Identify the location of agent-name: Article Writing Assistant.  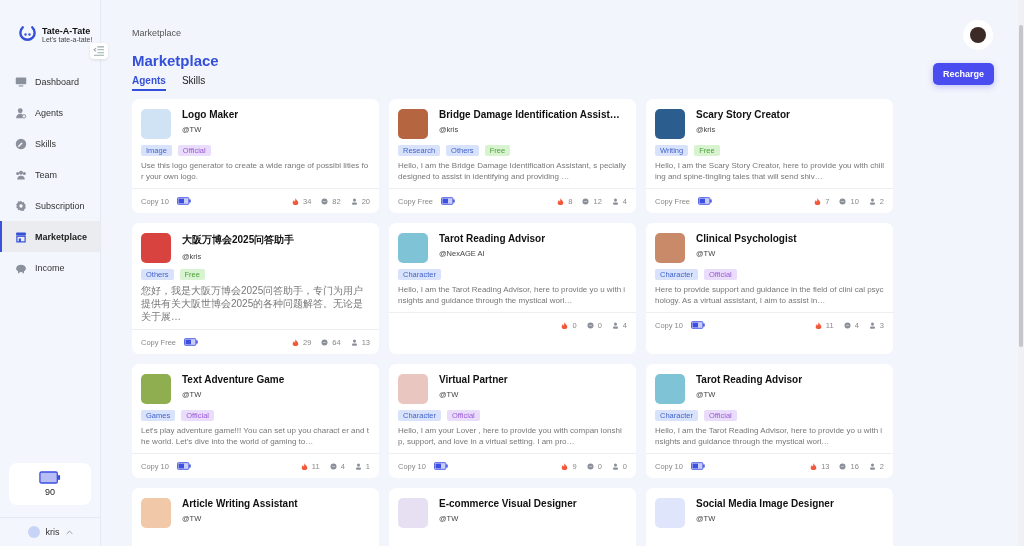
(240, 503).